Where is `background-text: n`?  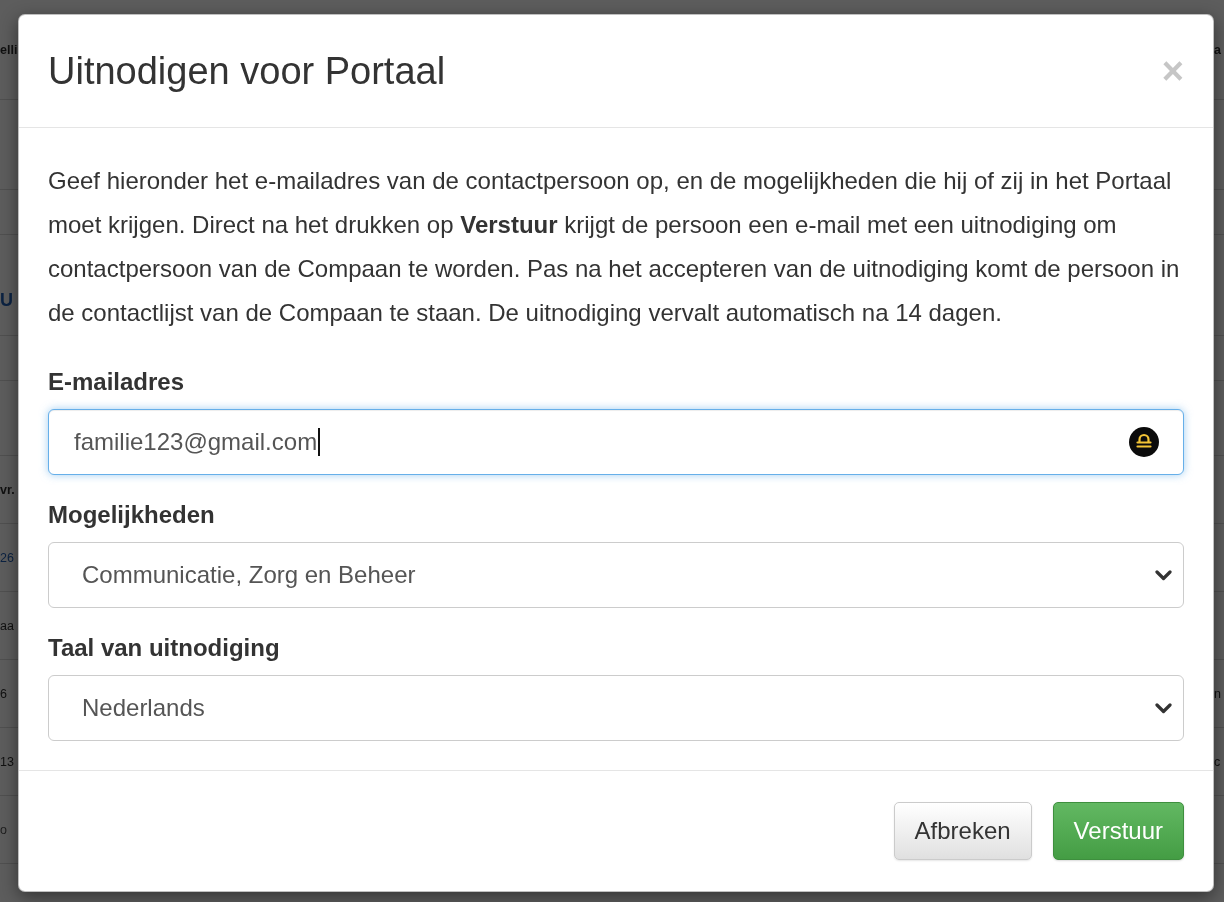
background-text: n is located at coordinates (1217, 693).